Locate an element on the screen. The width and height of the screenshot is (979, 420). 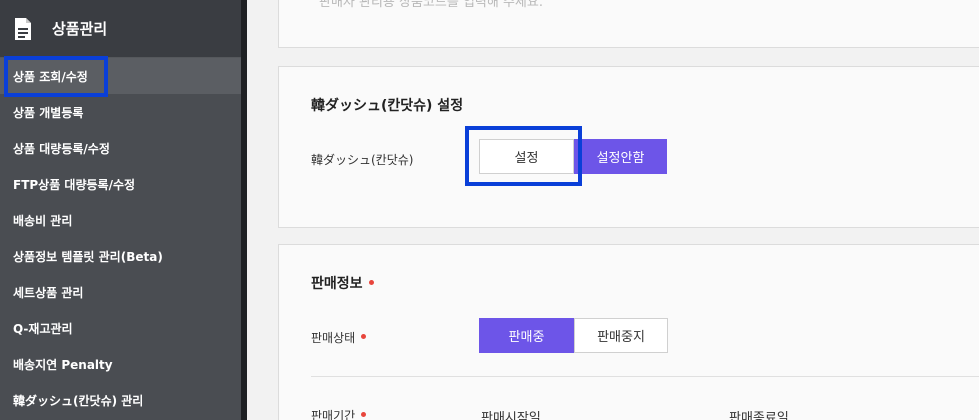
sidebar-item-ftp-bulk-register: FTP상품 대량등록/수정 is located at coordinates (120, 184).